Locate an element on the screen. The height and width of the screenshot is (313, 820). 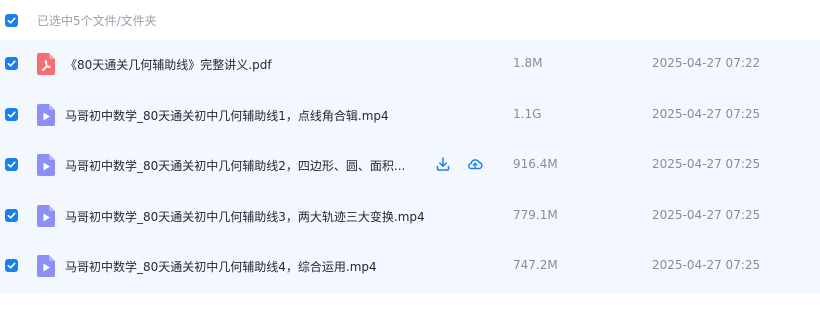
file-size: 747.2M is located at coordinates (535, 265).